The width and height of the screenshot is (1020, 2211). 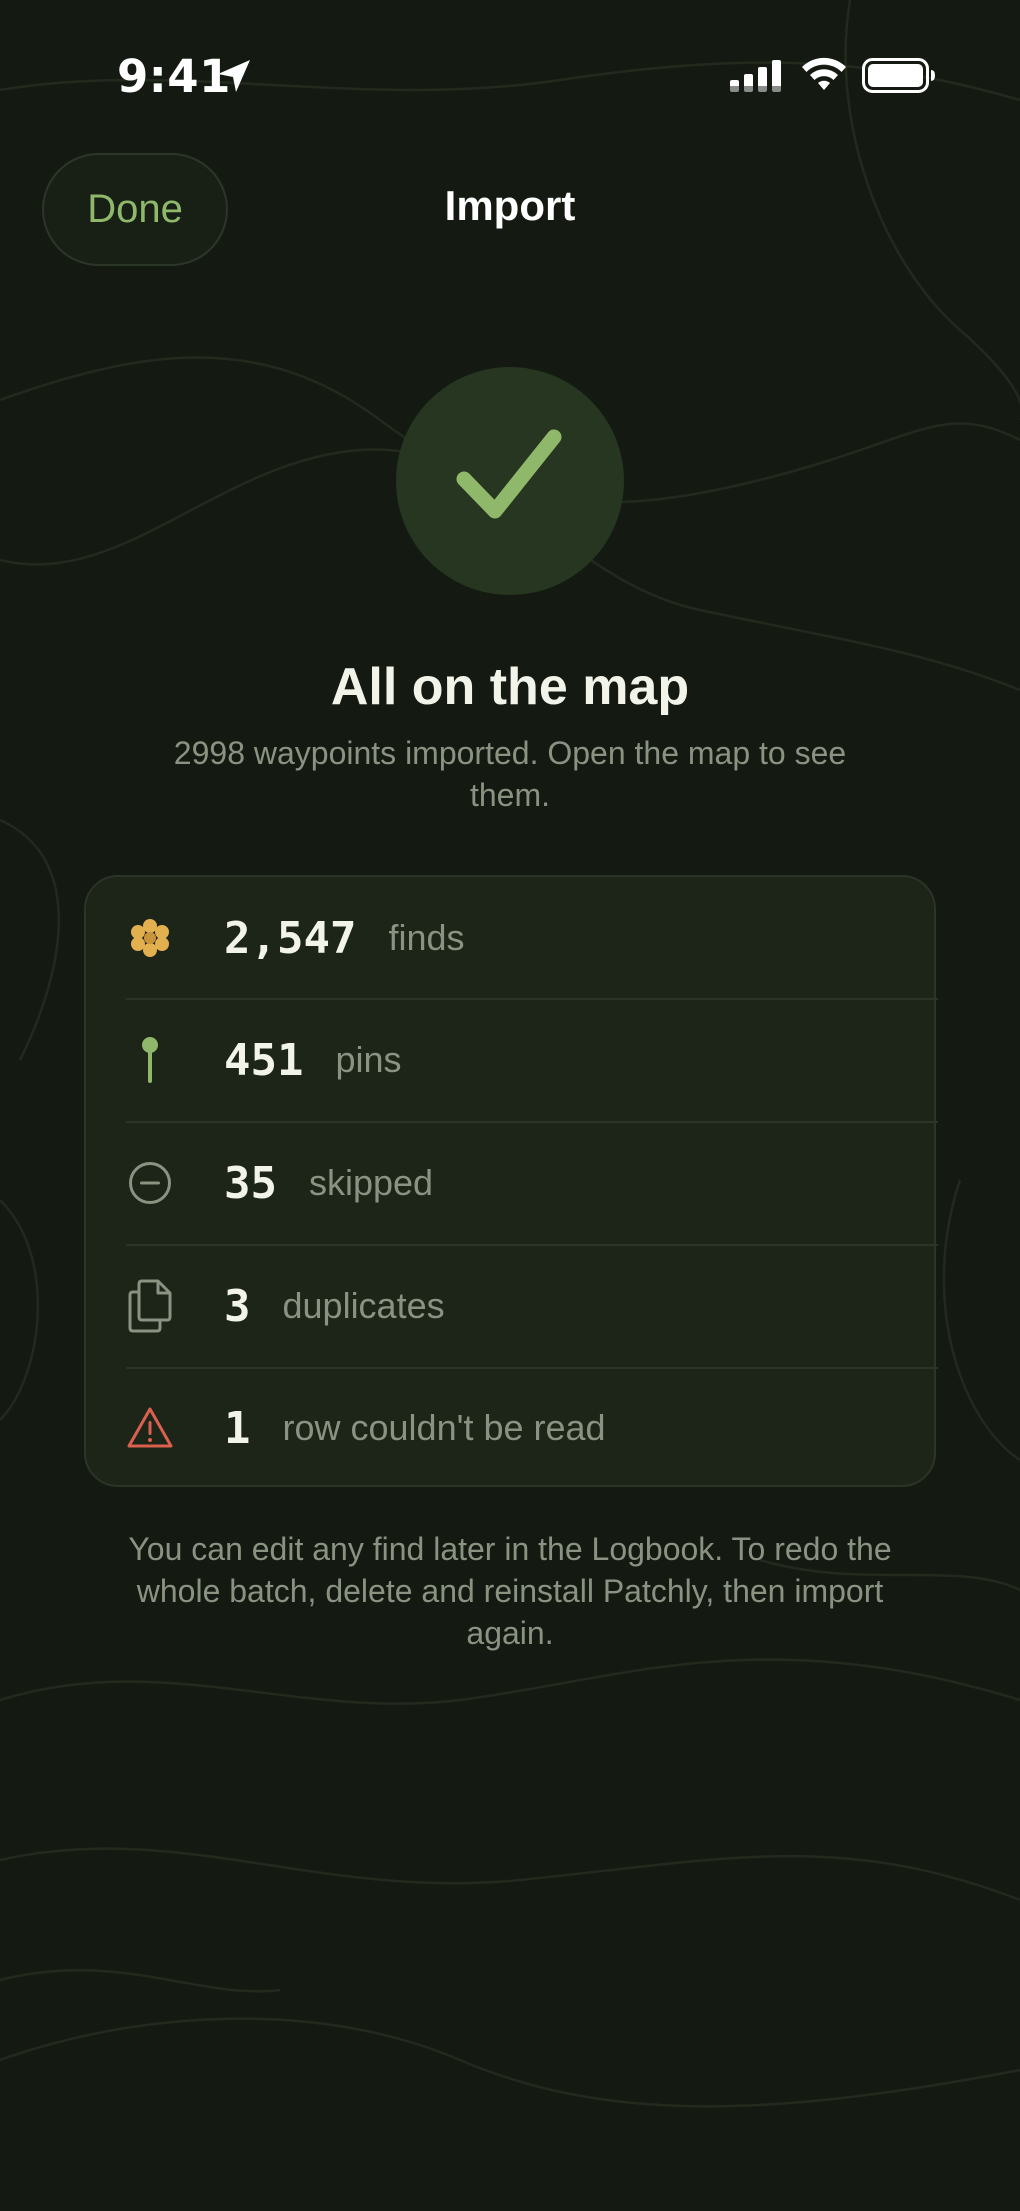 What do you see at coordinates (234, 76) in the screenshot?
I see `location-arrow-icon` at bounding box center [234, 76].